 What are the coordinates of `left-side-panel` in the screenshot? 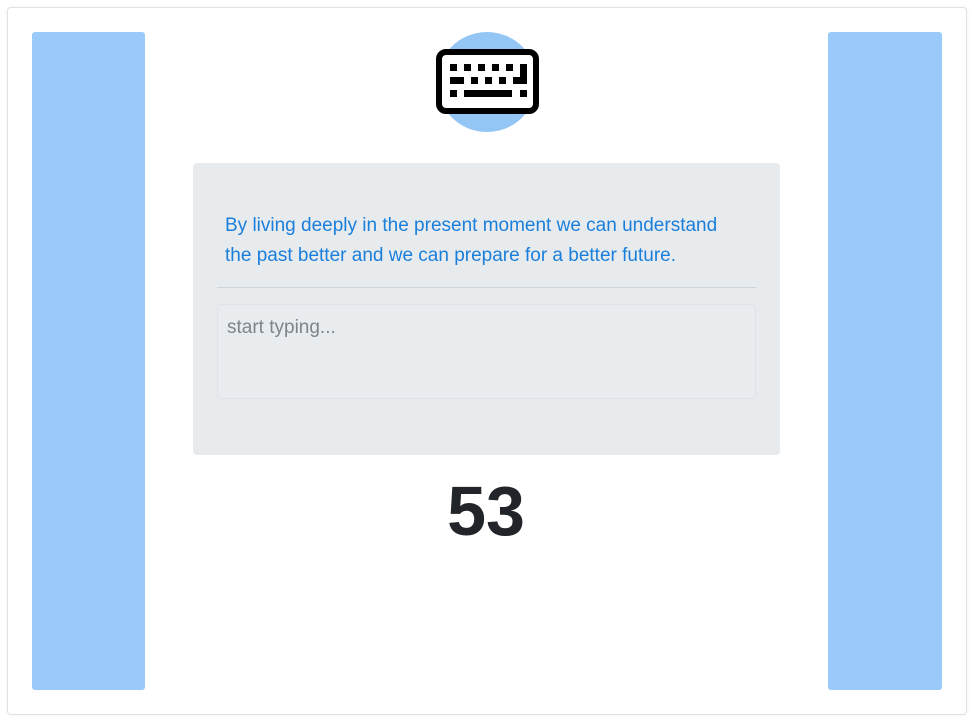 It's located at (88, 361).